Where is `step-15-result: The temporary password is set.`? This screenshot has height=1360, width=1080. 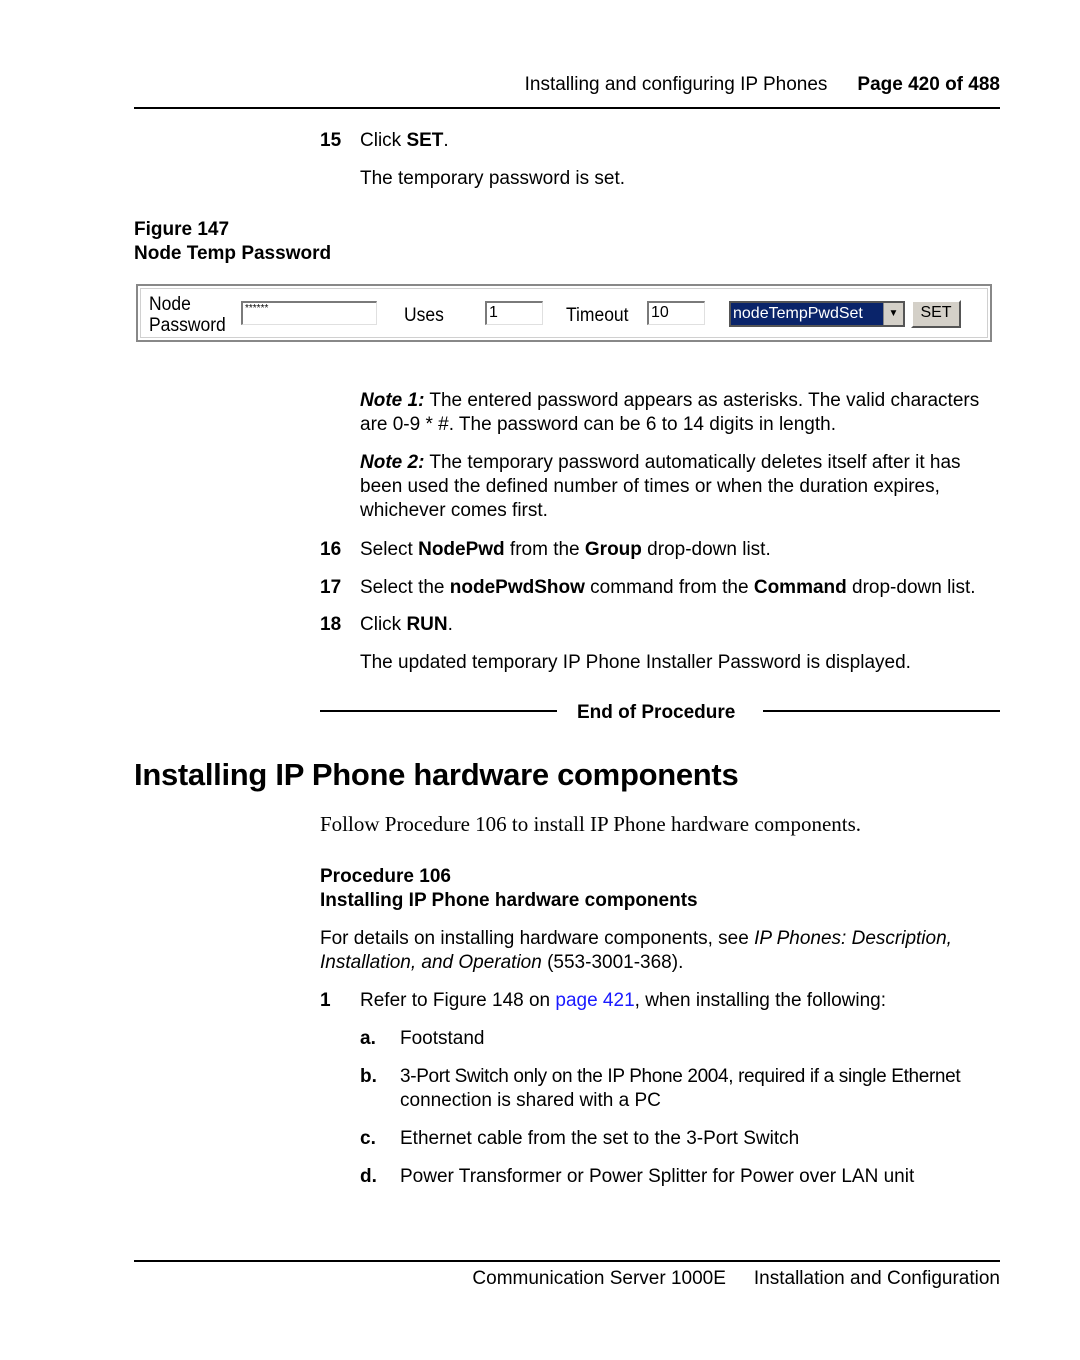
step-15-result: The temporary password is set. is located at coordinates (493, 178).